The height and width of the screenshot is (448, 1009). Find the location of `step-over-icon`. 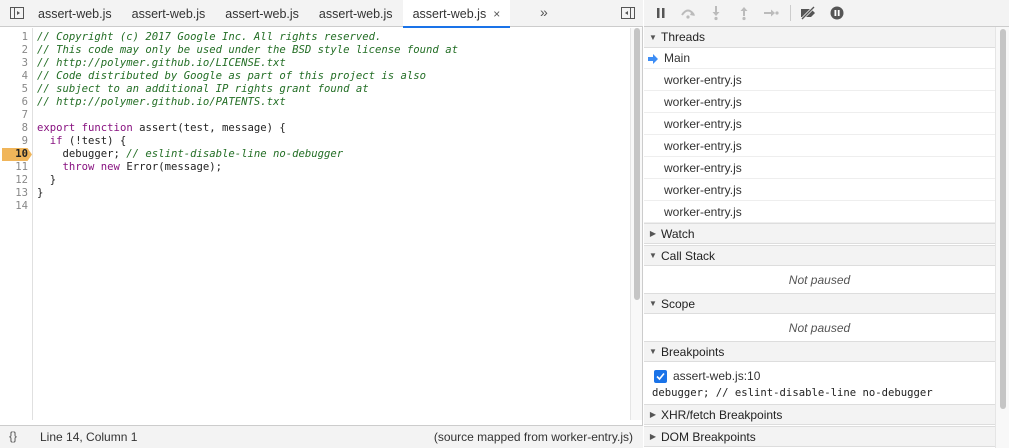

step-over-icon is located at coordinates (688, 13).